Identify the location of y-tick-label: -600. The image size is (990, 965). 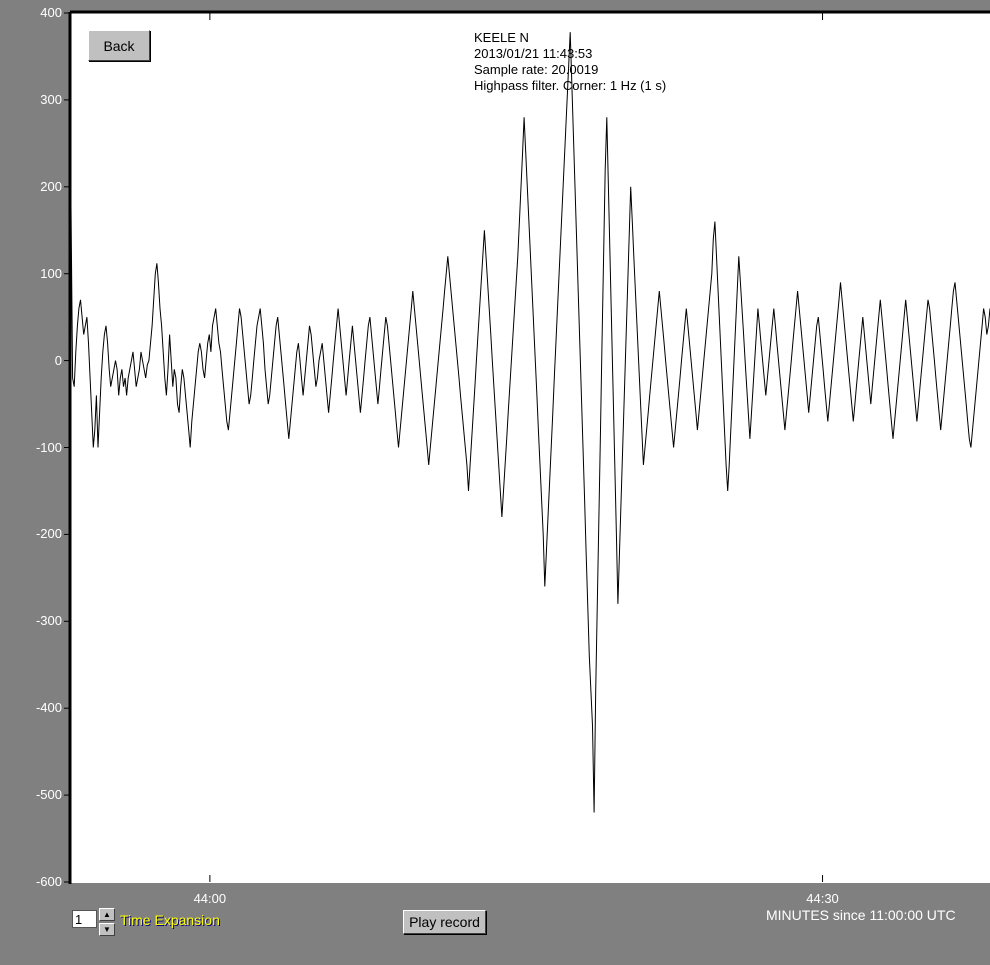
(48, 881).